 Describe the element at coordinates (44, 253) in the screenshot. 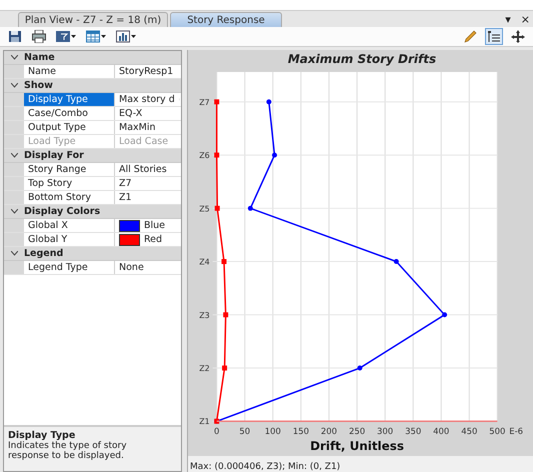

I see `section-title: Legend` at that location.